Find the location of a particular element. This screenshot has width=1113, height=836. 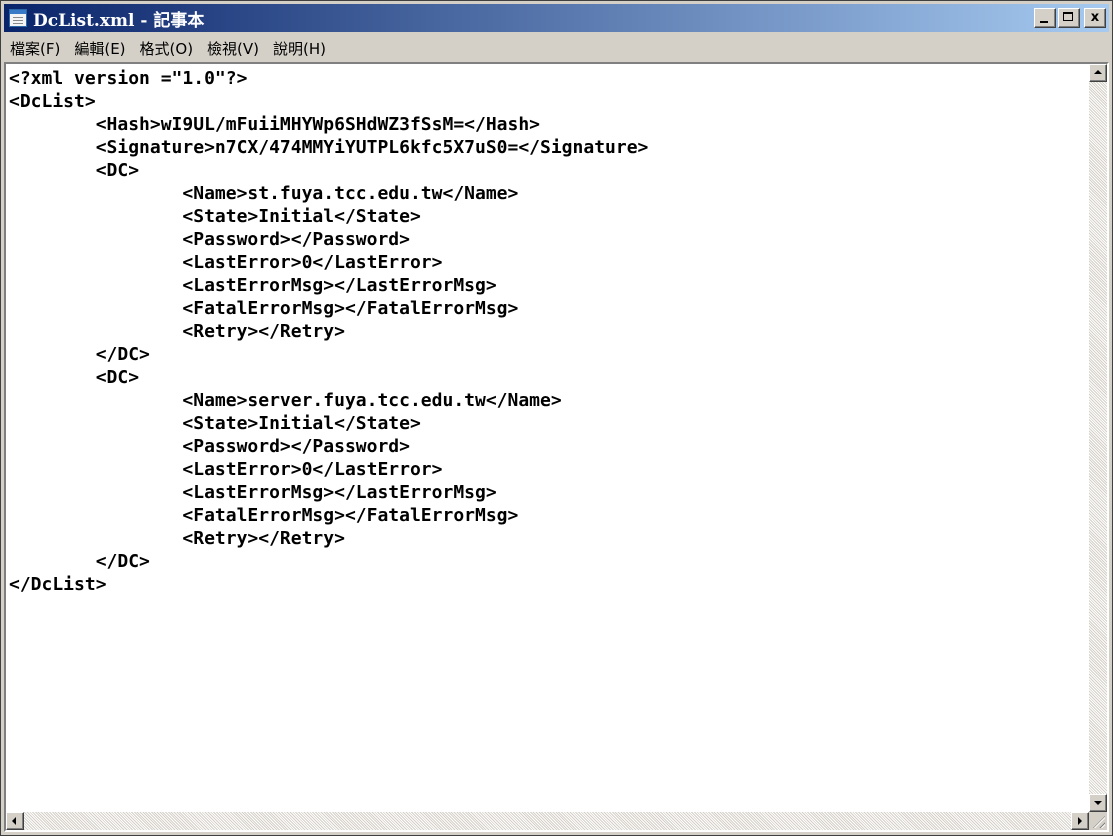

arrow-up-icon is located at coordinates (1098, 72).